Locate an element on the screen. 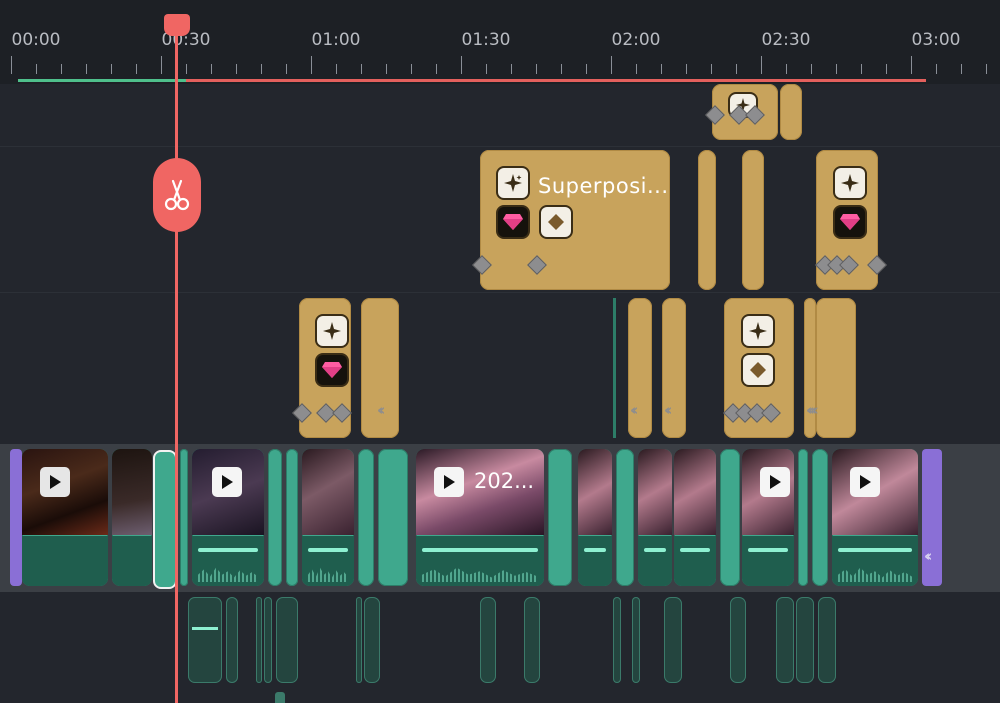 The image size is (1000, 703). selected-clip is located at coordinates (165, 519).